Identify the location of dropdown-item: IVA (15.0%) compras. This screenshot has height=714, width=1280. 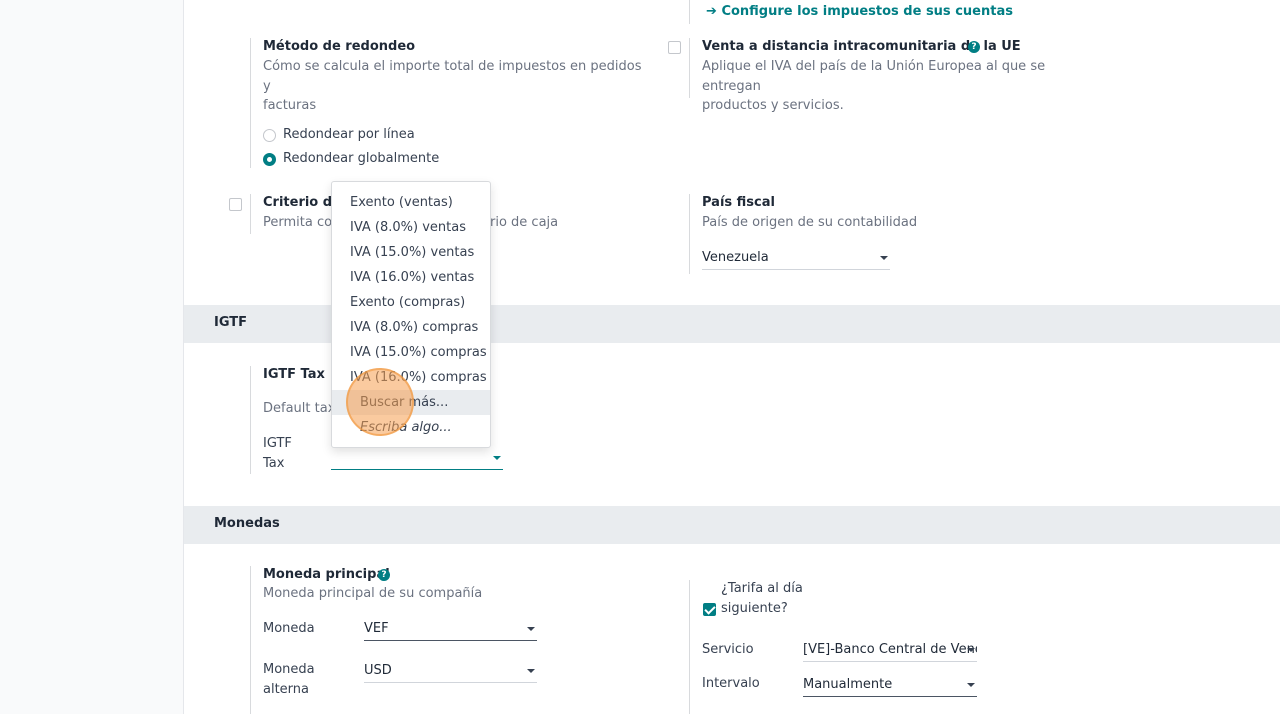
(411, 352).